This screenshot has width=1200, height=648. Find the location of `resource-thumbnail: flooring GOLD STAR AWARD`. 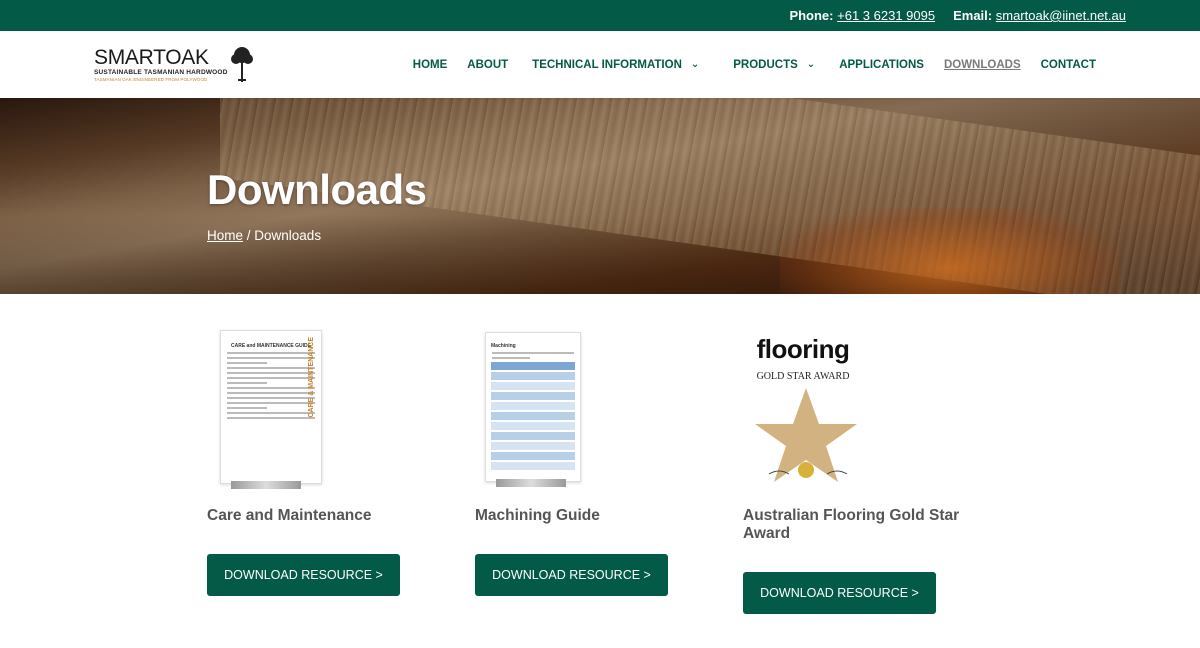

resource-thumbnail: flooring GOLD STAR AWARD is located at coordinates (873, 410).